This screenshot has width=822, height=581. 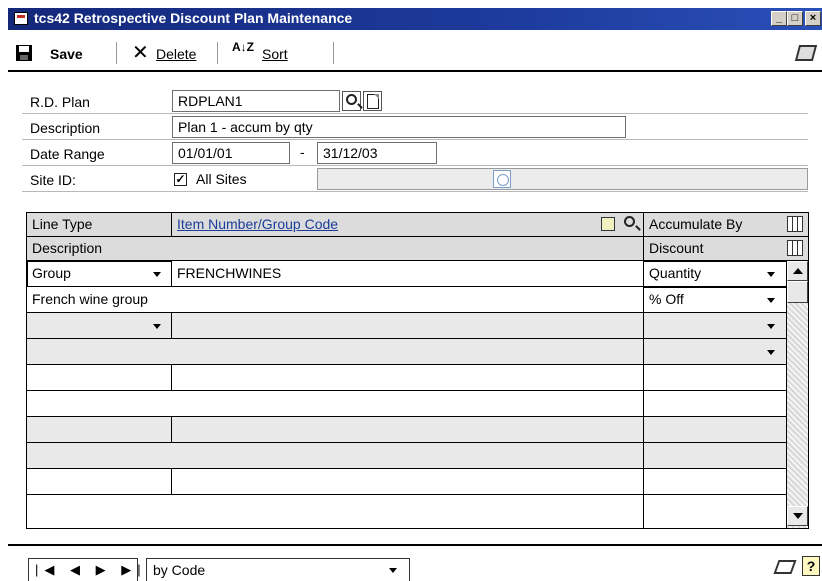 I want to click on header-item-number-link: Item Number/Group Code, so click(x=255, y=224).